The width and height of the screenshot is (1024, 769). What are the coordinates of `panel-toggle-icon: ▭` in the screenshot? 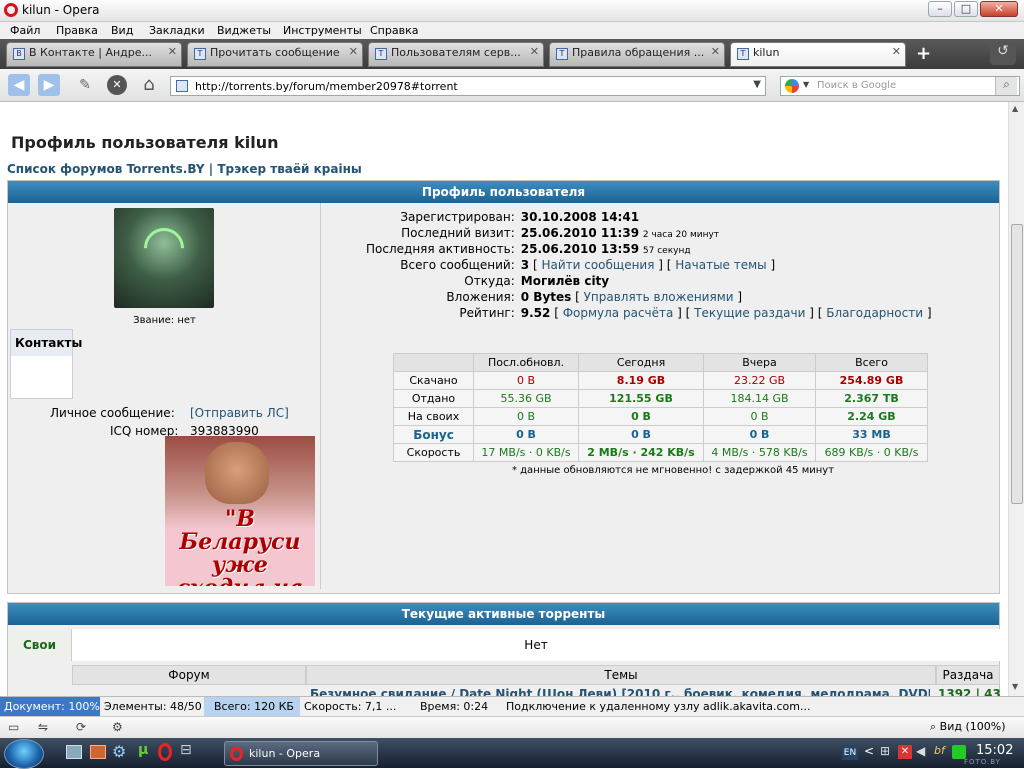 It's located at (13, 727).